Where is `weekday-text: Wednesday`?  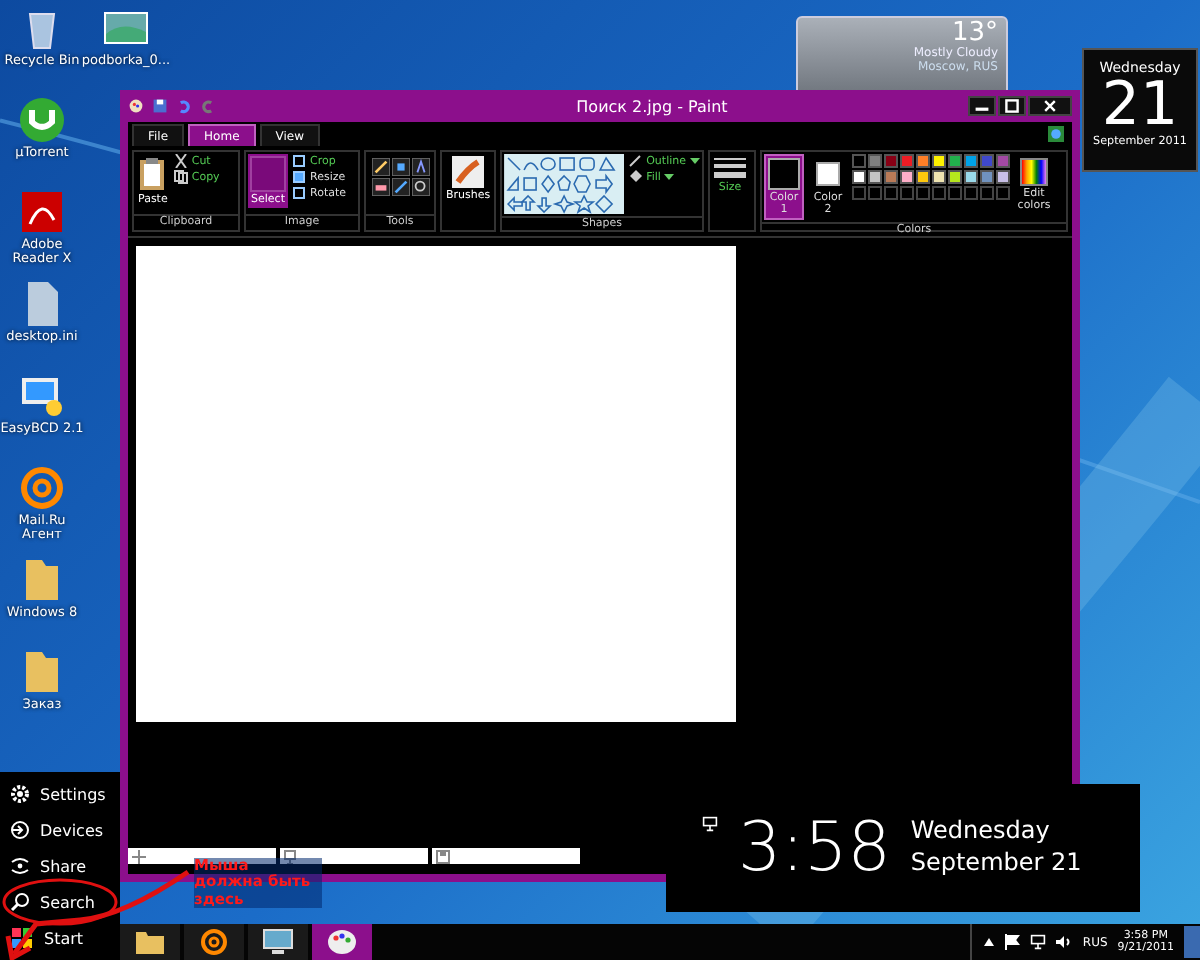
weekday-text: Wednesday is located at coordinates (981, 832).